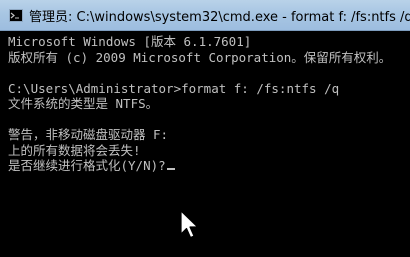 The image size is (410, 257). I want to click on text-cursor, so click(170, 169).